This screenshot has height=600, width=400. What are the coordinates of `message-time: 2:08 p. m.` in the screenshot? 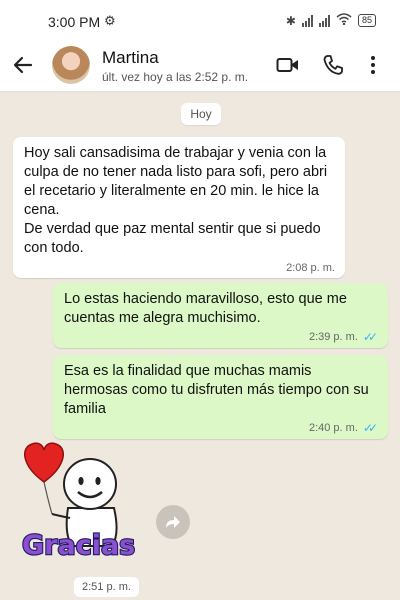 It's located at (310, 268).